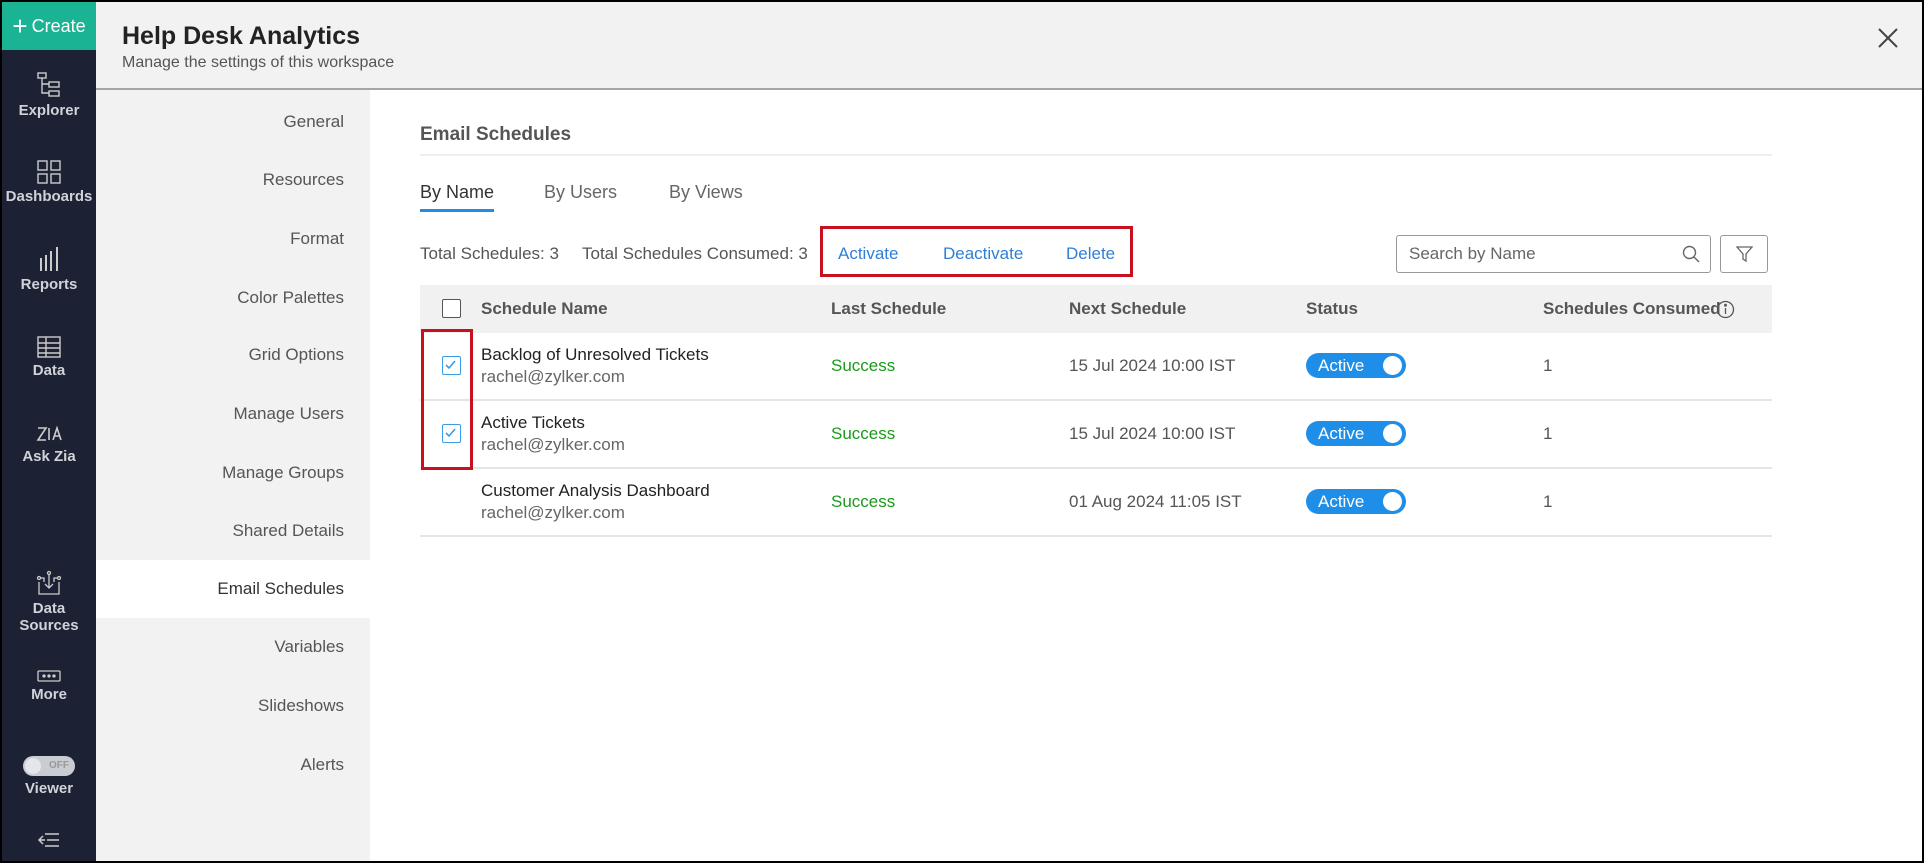 The height and width of the screenshot is (863, 1924). I want to click on zia-icon, so click(49, 433).